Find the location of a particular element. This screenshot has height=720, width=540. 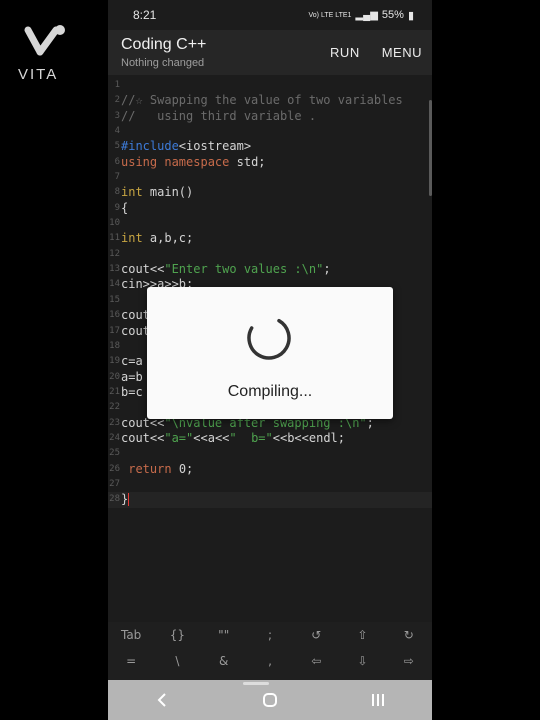

line-number: 6 is located at coordinates (117, 161).